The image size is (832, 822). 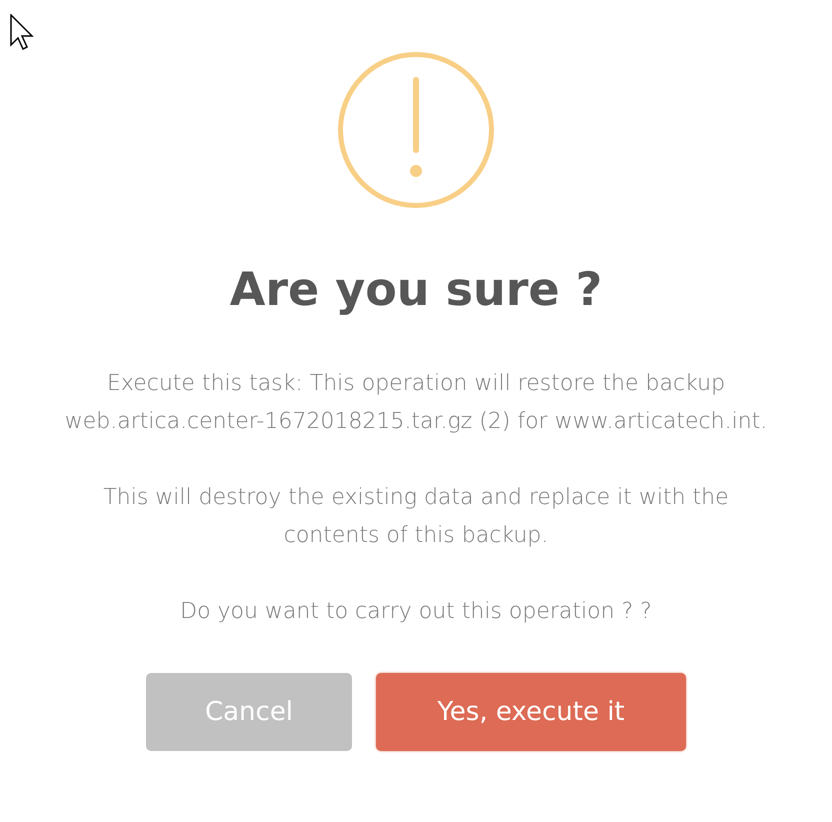 I want to click on dialog-title: Are you sure ?, so click(x=416, y=290).